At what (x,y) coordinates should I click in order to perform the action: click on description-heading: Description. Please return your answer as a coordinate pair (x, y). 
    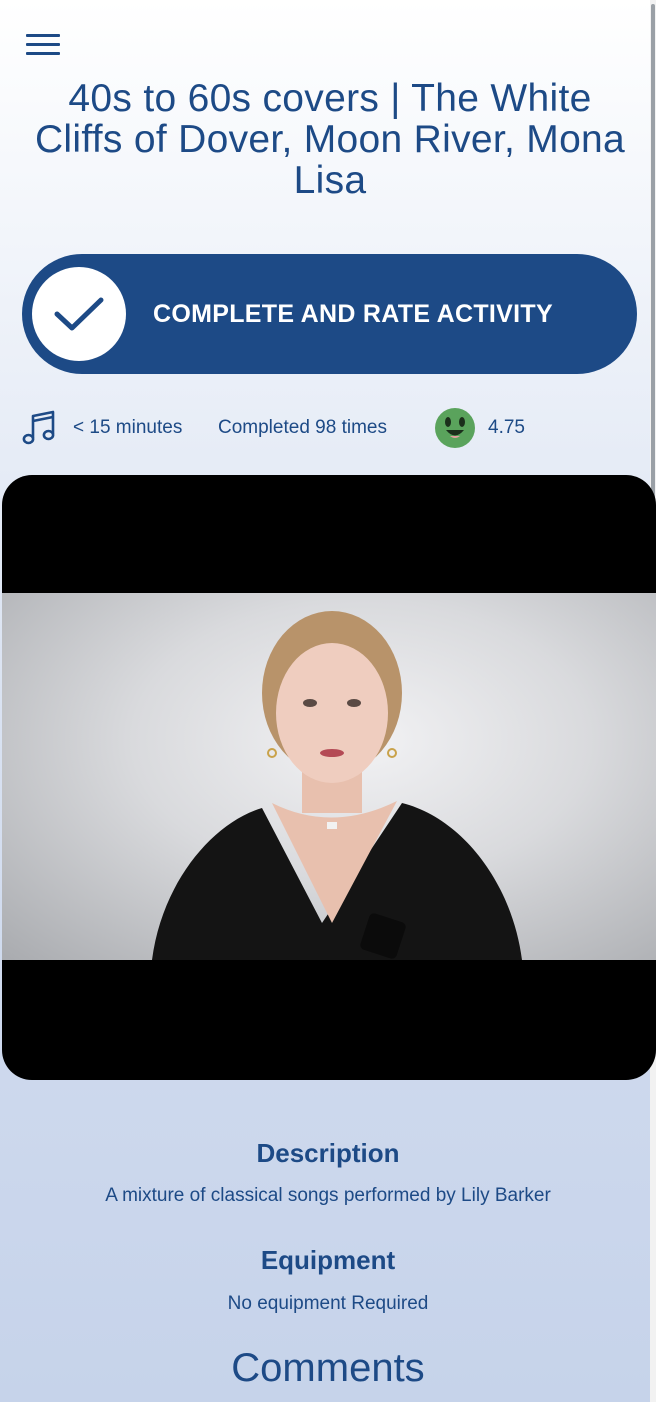
    Looking at the image, I should click on (328, 1153).